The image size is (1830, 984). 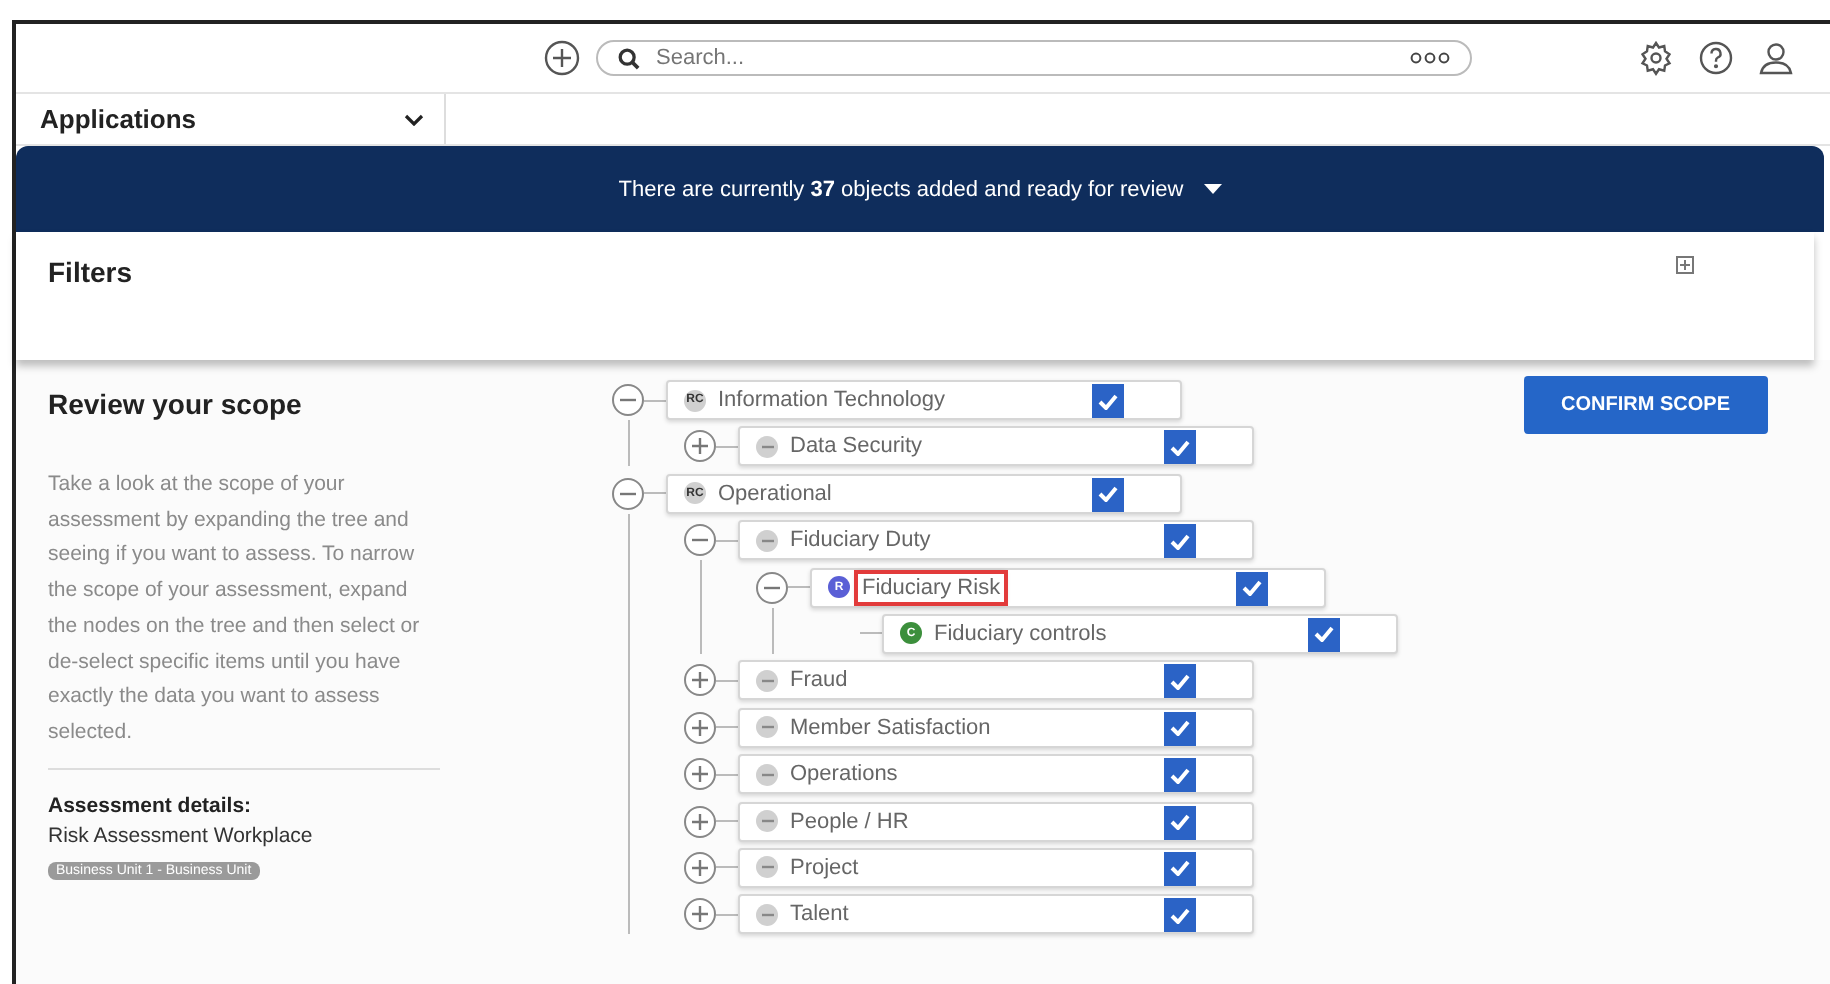 I want to click on node-label: Operations, so click(x=844, y=774).